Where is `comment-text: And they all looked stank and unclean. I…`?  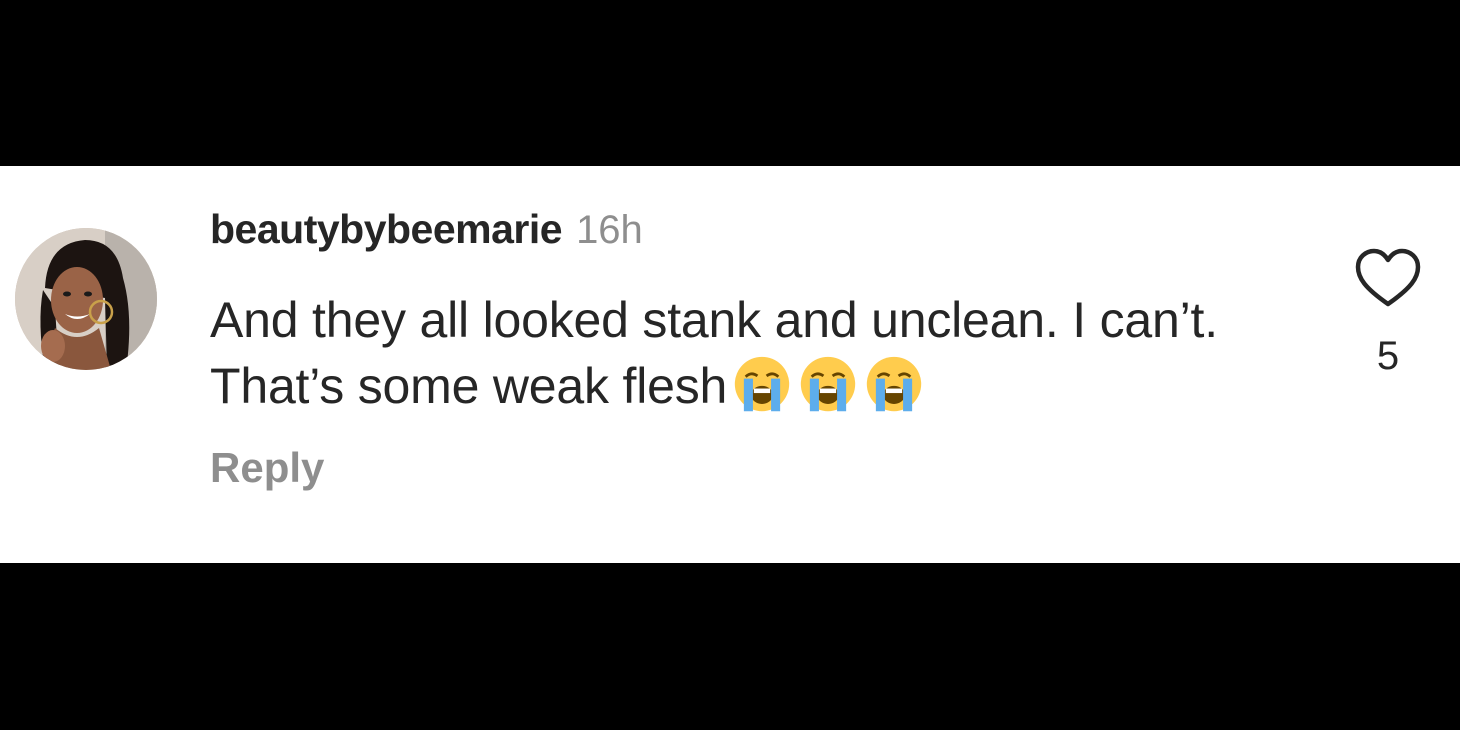 comment-text: And they all looked stank and unclean. I… is located at coordinates (714, 353).